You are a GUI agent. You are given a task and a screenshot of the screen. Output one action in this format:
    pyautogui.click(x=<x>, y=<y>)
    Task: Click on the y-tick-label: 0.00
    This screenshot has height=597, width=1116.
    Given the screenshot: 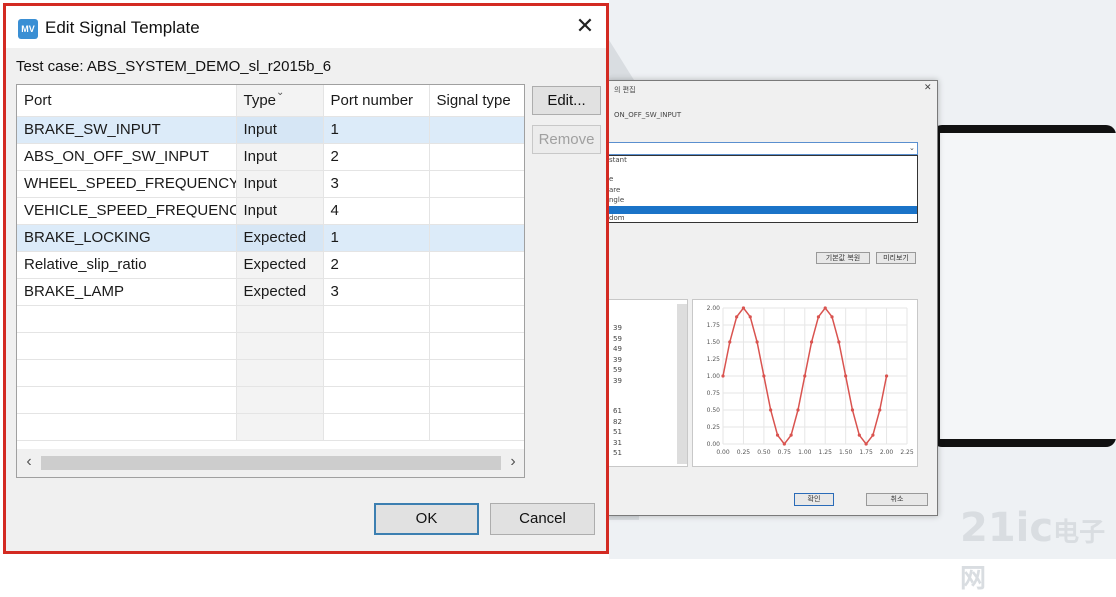 What is the action you would take?
    pyautogui.click(x=714, y=444)
    